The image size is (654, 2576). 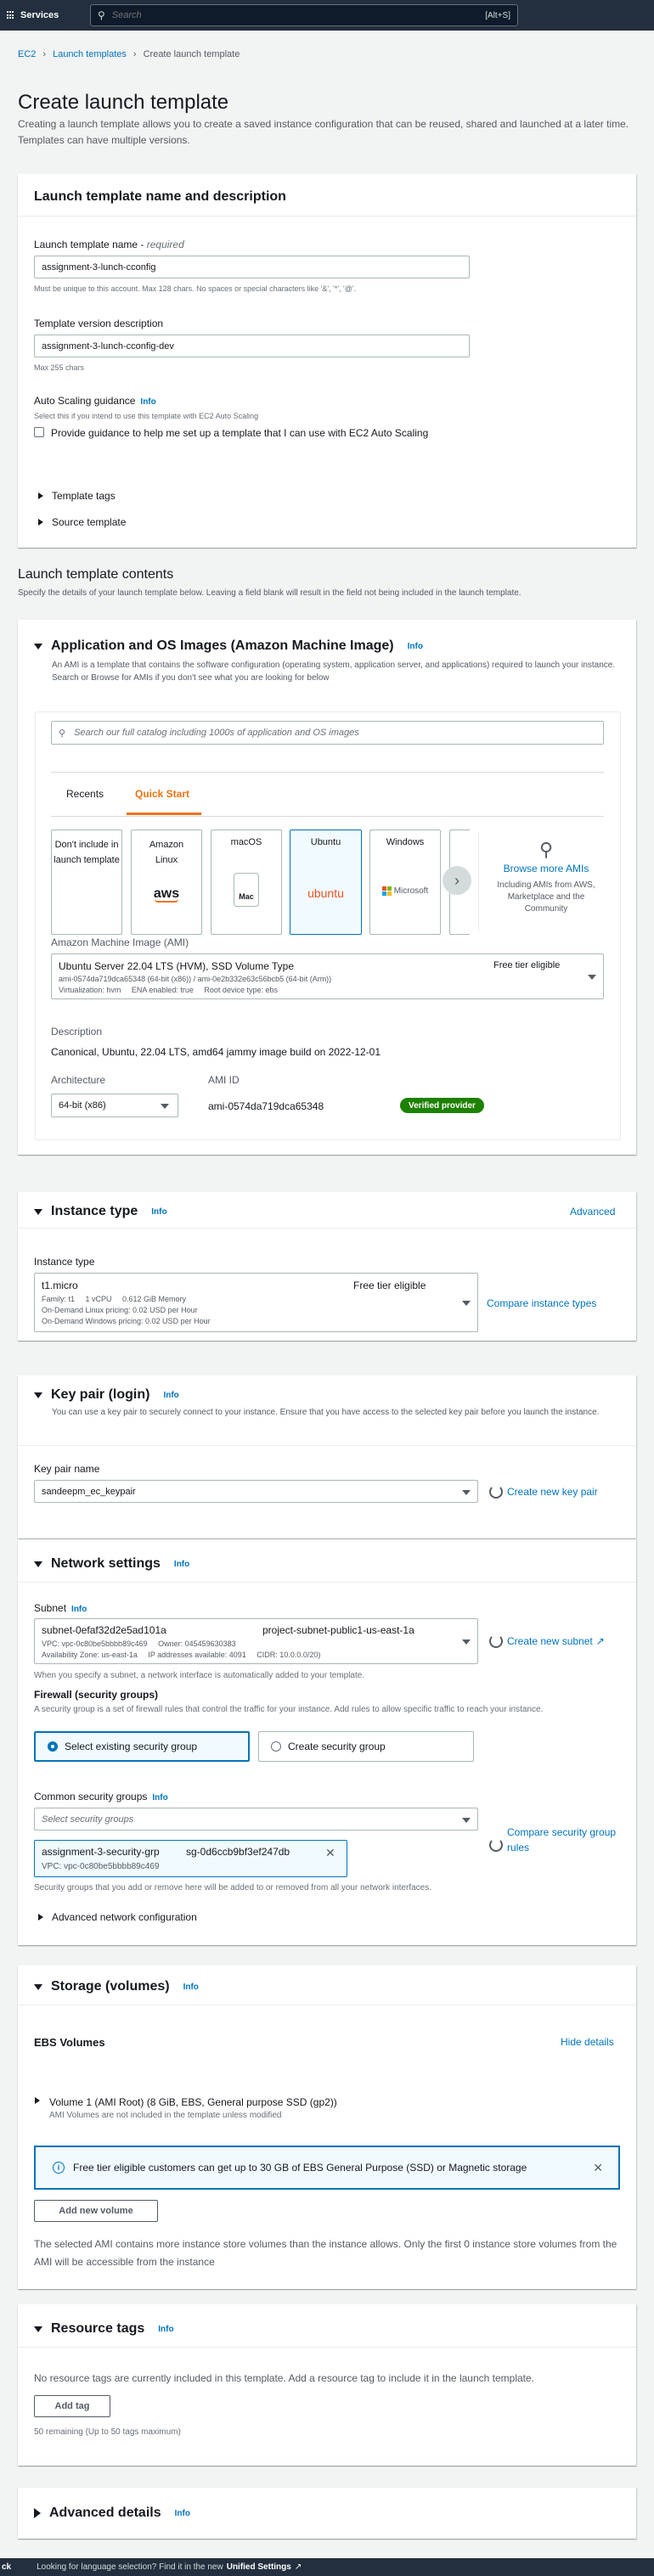 I want to click on breadcrumb-ec2: EC2, so click(x=27, y=54).